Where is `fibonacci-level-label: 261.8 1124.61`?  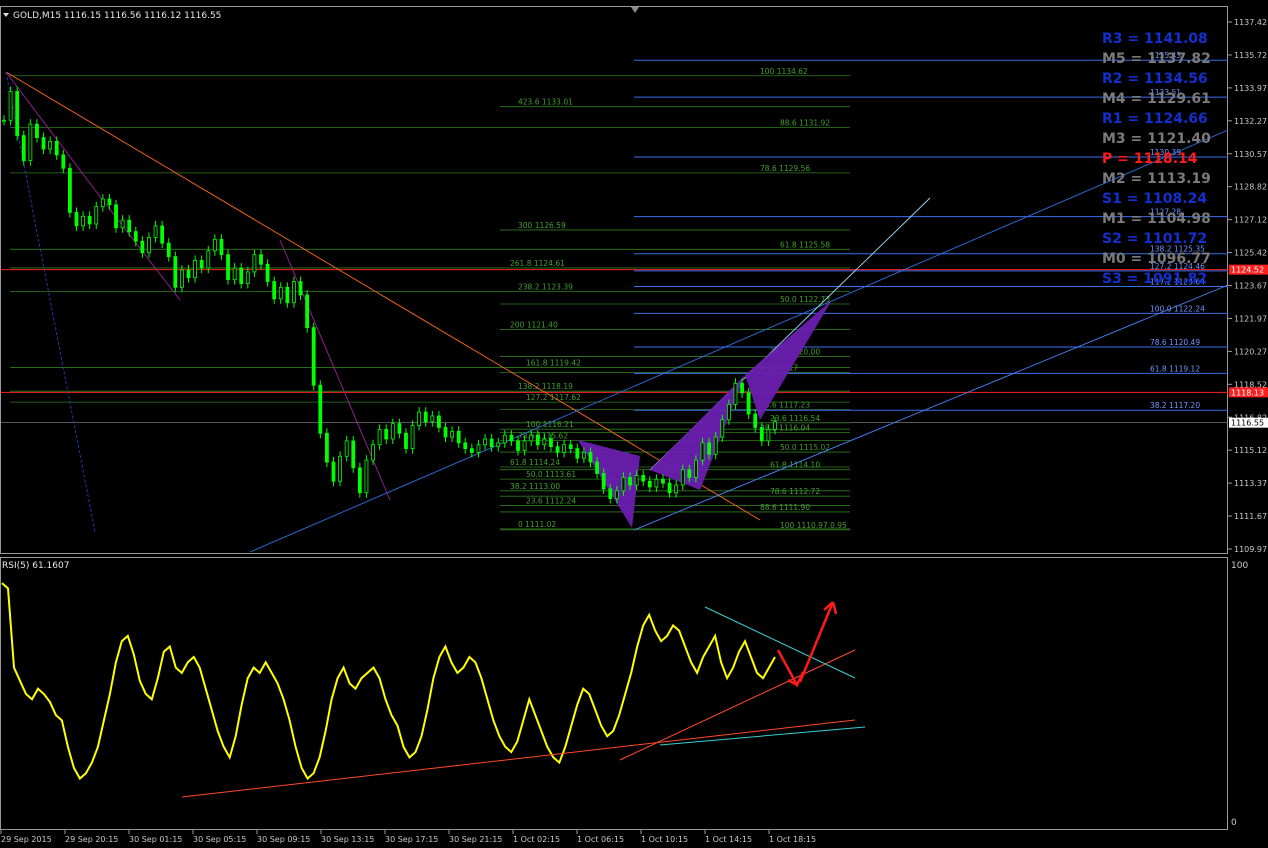 fibonacci-level-label: 261.8 1124.61 is located at coordinates (537, 263).